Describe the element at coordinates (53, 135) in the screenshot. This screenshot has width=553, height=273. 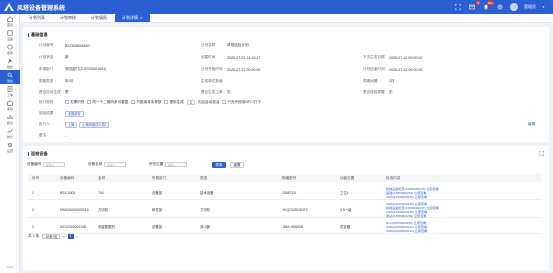
I see `field-remark: 备注 -` at that location.